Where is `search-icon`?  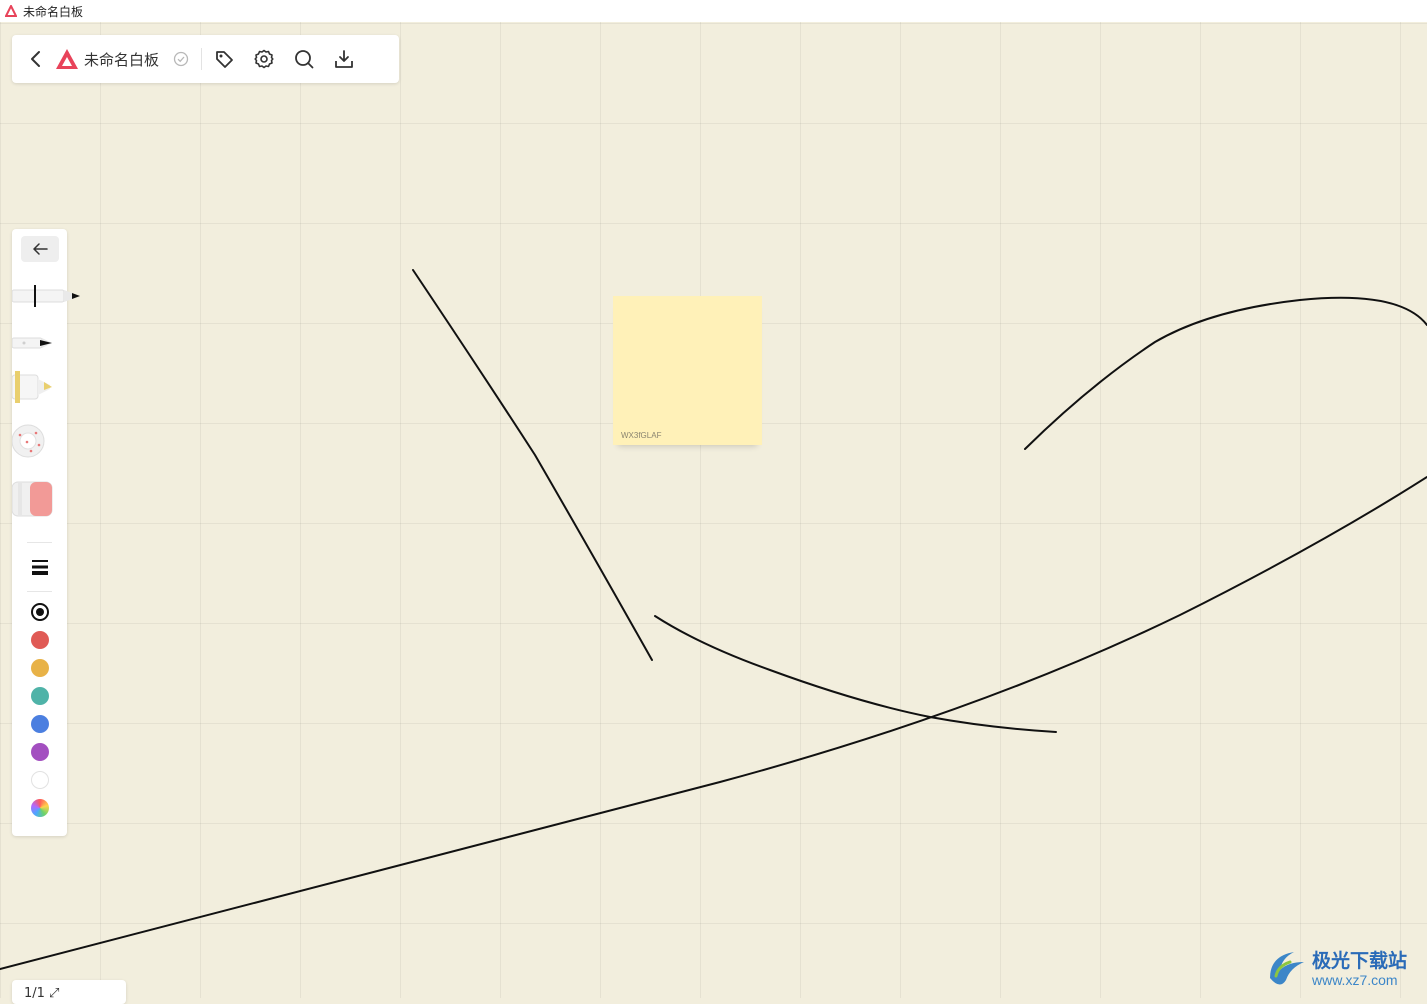
search-icon is located at coordinates (304, 59).